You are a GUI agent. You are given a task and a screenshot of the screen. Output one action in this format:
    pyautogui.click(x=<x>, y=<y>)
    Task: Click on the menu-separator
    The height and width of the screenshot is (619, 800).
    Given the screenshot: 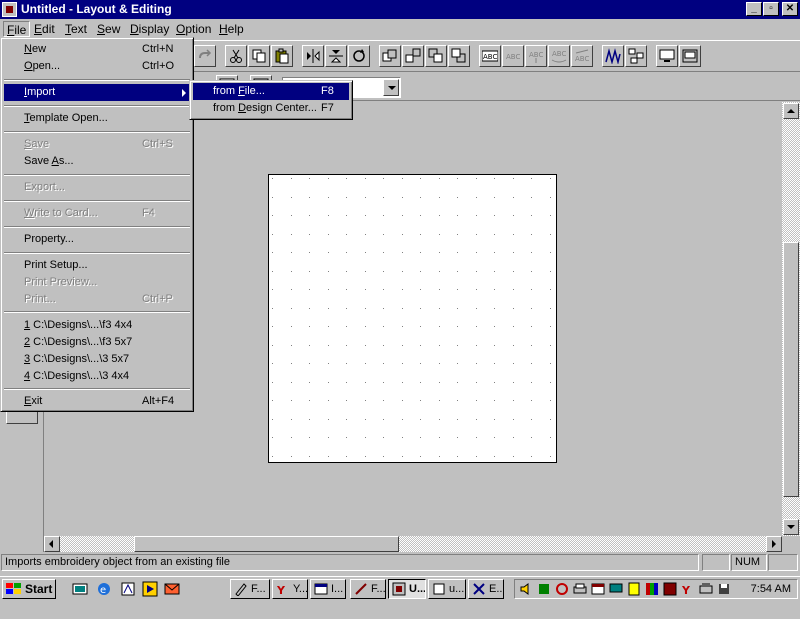 What is the action you would take?
    pyautogui.click(x=97, y=132)
    